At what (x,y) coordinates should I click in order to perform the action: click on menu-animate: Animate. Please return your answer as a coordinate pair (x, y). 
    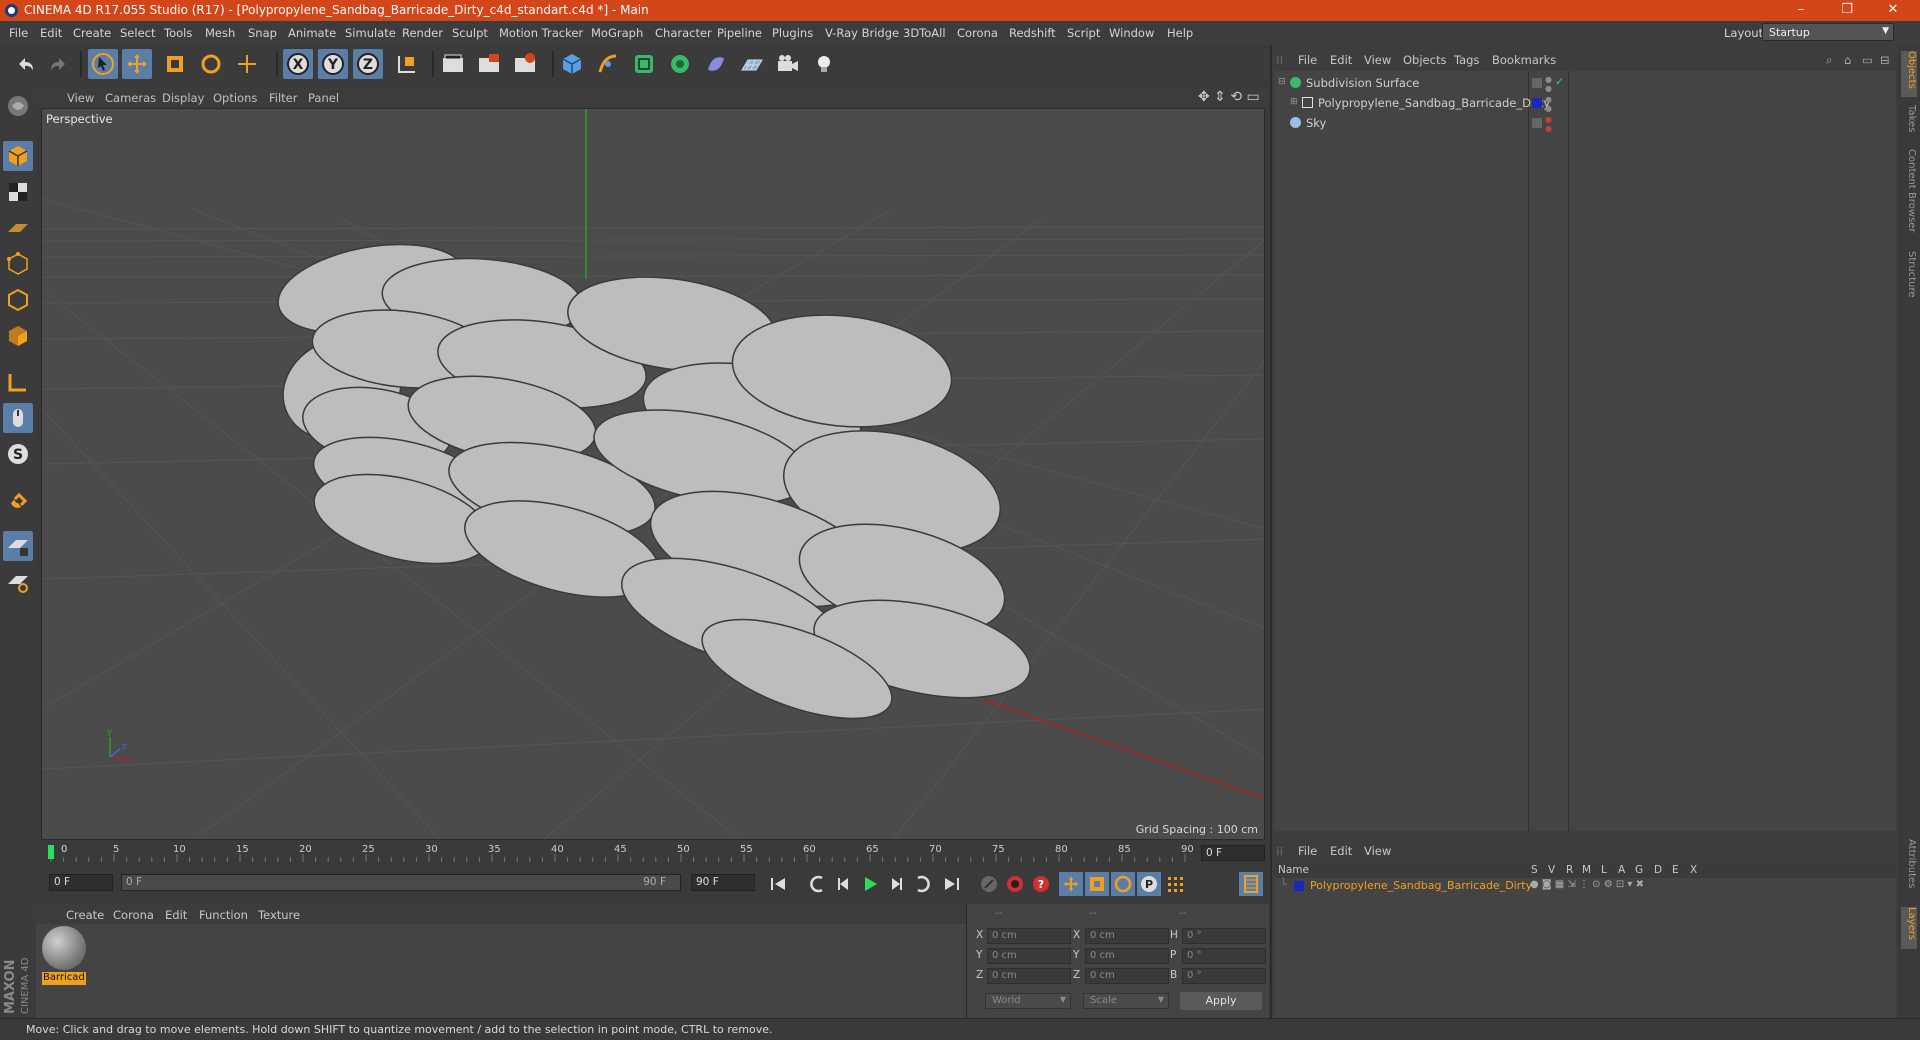
    Looking at the image, I should click on (312, 33).